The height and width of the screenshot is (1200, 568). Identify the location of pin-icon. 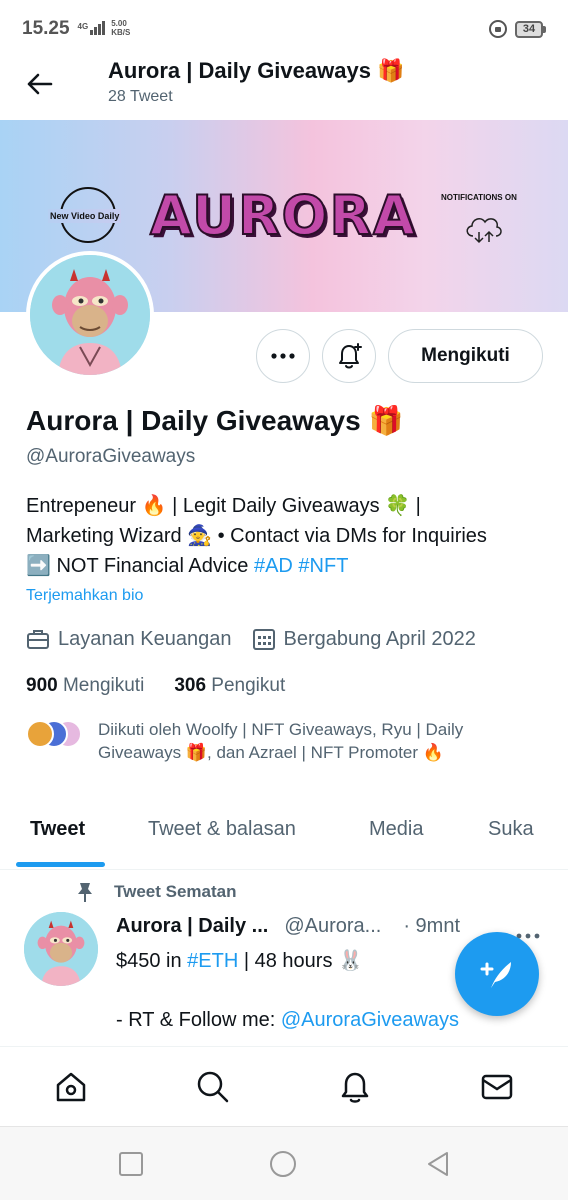
(85, 892).